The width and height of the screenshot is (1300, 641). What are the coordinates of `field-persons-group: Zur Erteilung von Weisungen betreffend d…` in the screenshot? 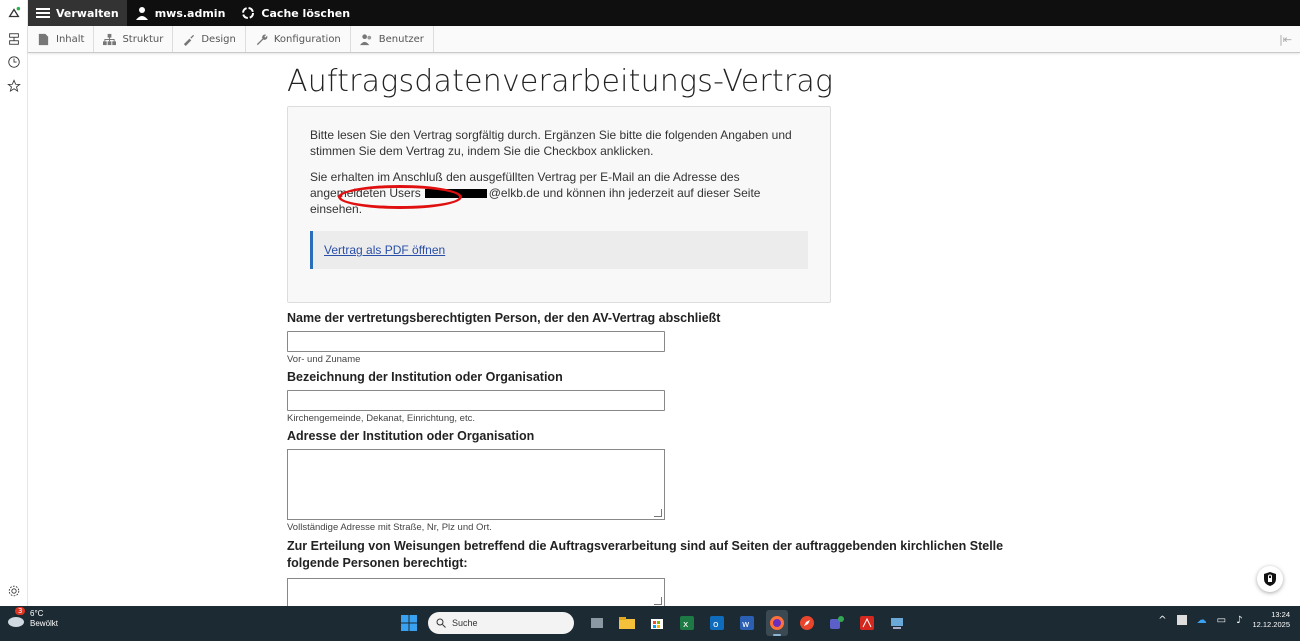 It's located at (667, 573).